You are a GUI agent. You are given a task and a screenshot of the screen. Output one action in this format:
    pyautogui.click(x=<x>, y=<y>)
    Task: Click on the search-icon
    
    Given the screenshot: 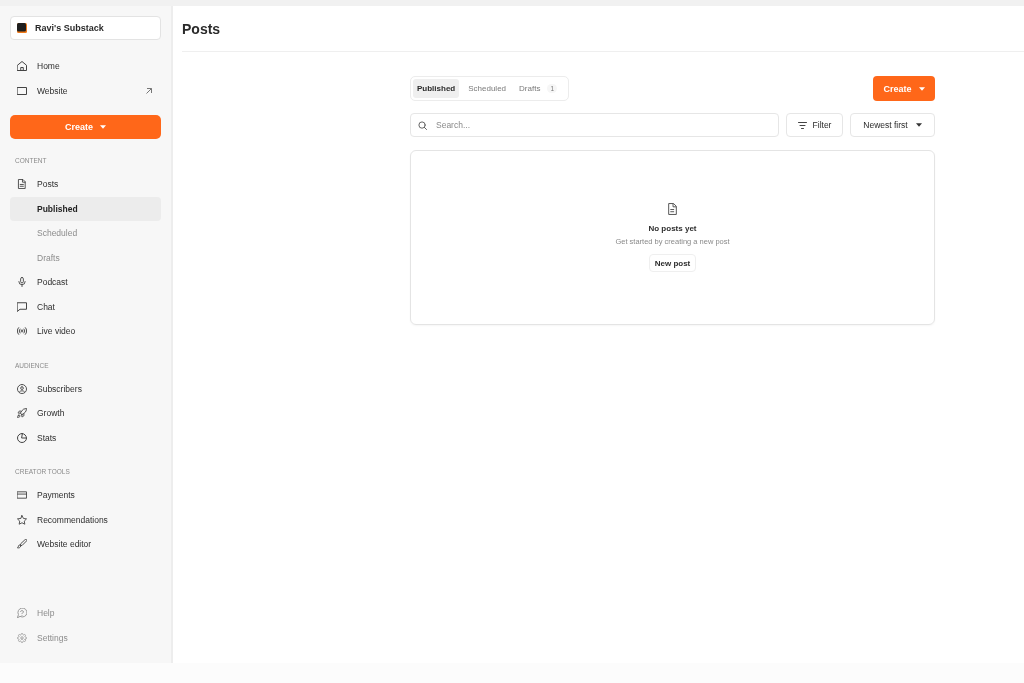 What is the action you would take?
    pyautogui.click(x=422, y=125)
    